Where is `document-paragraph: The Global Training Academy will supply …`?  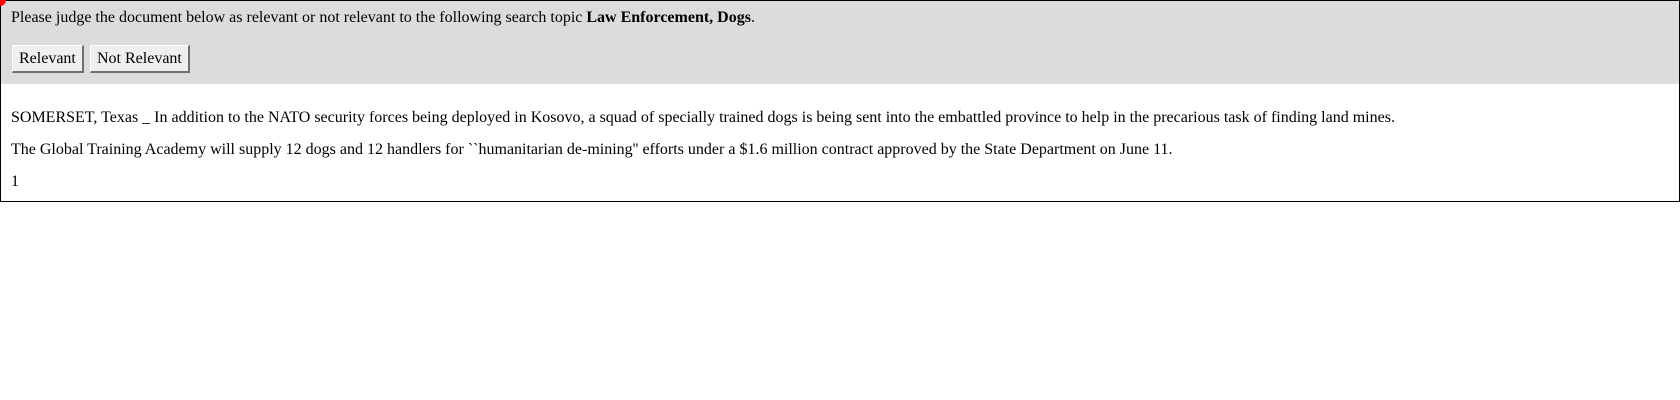 document-paragraph: The Global Training Academy will supply … is located at coordinates (592, 149).